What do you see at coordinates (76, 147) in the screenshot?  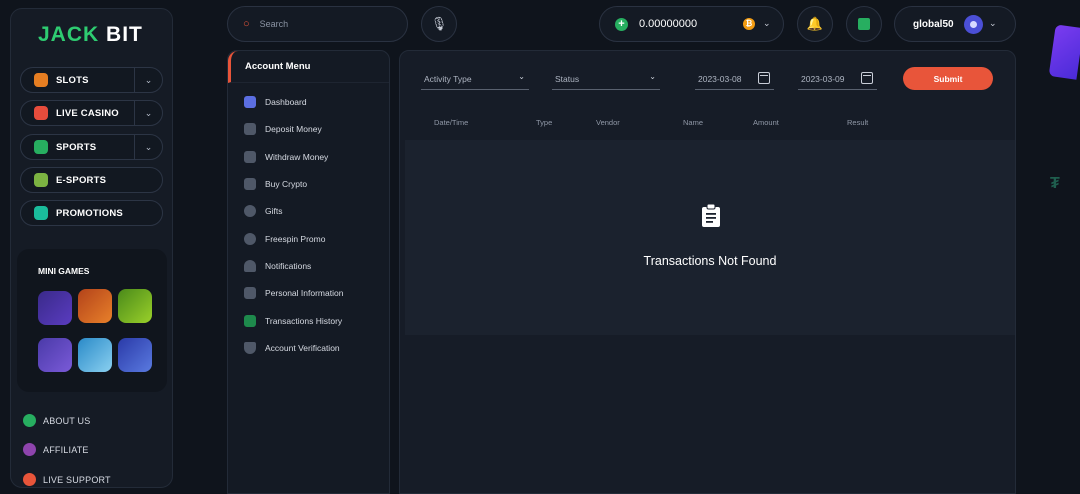 I see `nav-sports-label: SPORTS` at bounding box center [76, 147].